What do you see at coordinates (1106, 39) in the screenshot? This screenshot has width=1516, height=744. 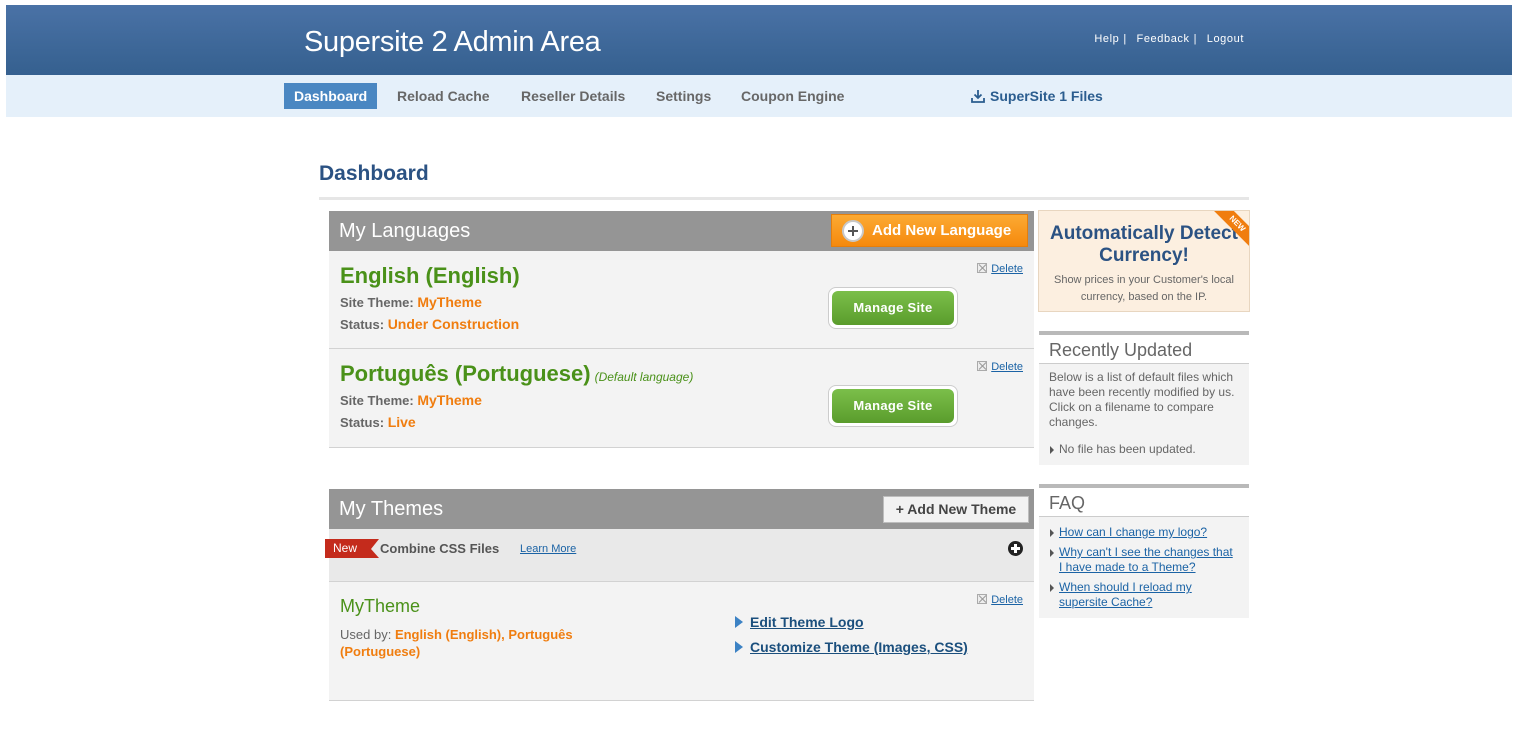 I see `help-link: Help` at bounding box center [1106, 39].